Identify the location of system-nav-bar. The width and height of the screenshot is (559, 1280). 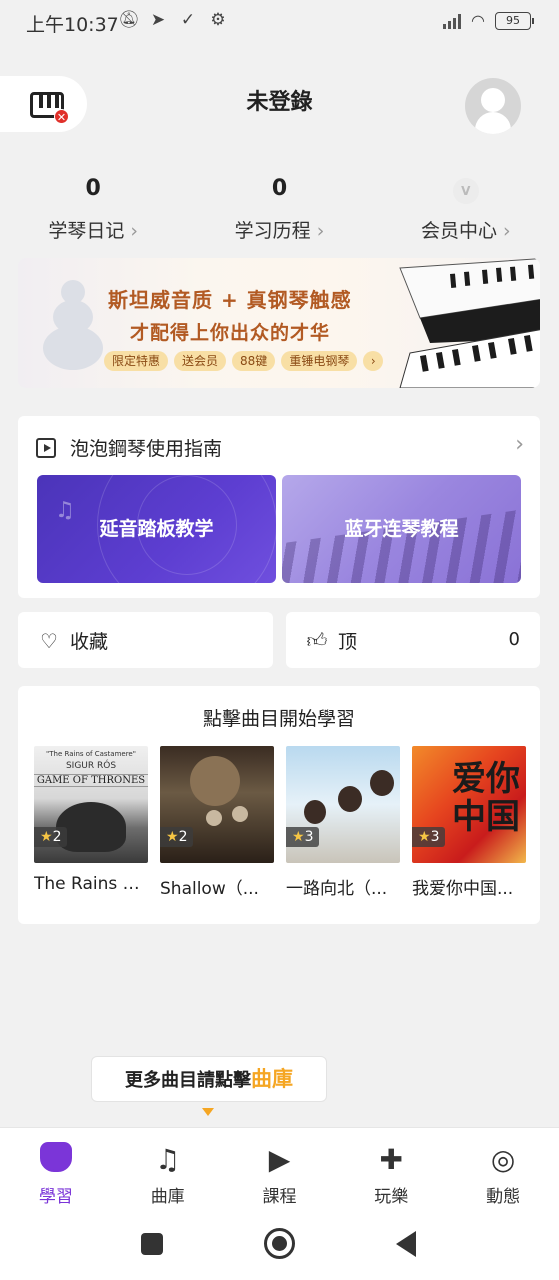
(279, 1245).